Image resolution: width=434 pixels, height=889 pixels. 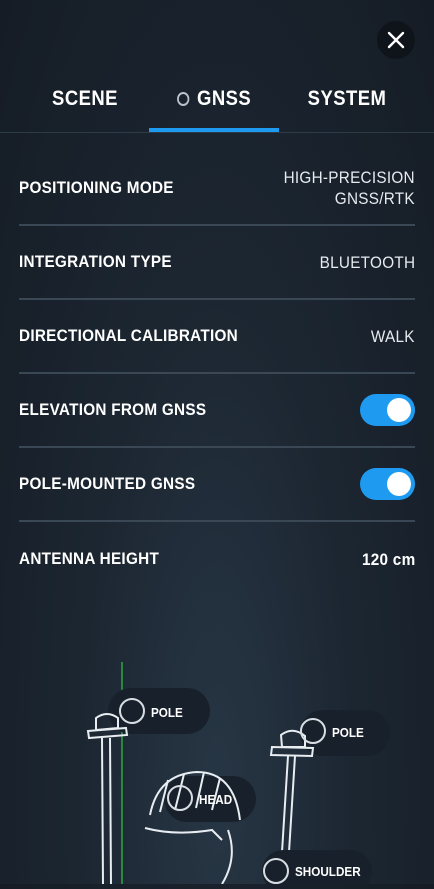 I want to click on pole-left-label: POLE, so click(x=167, y=712).